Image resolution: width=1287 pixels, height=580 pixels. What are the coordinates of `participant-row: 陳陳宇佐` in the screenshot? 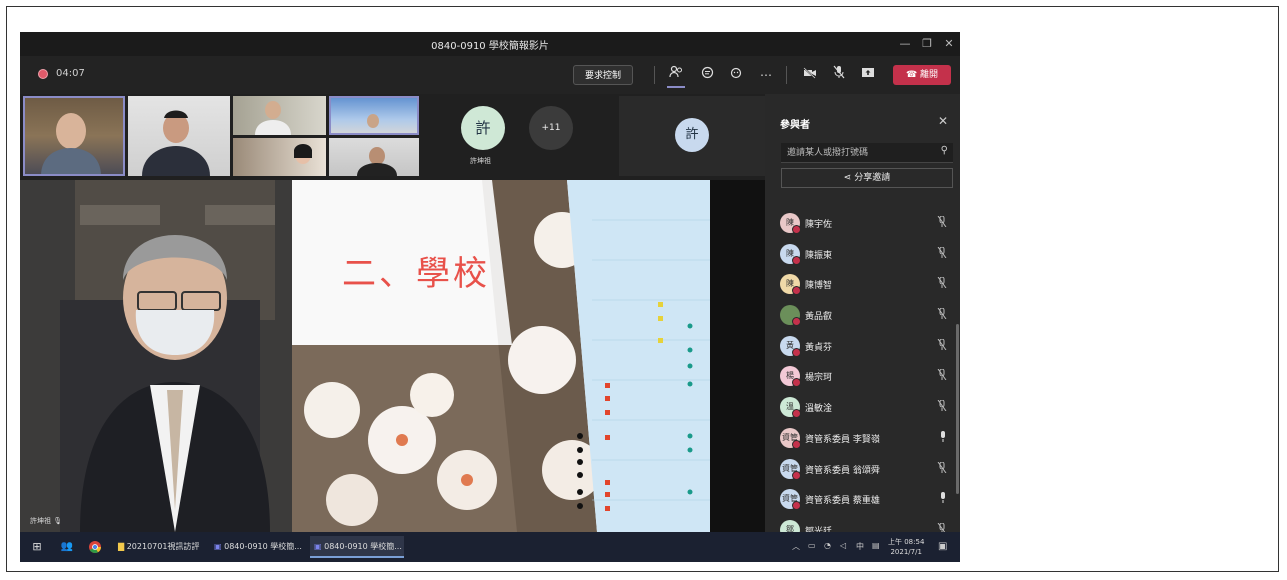 It's located at (867, 223).